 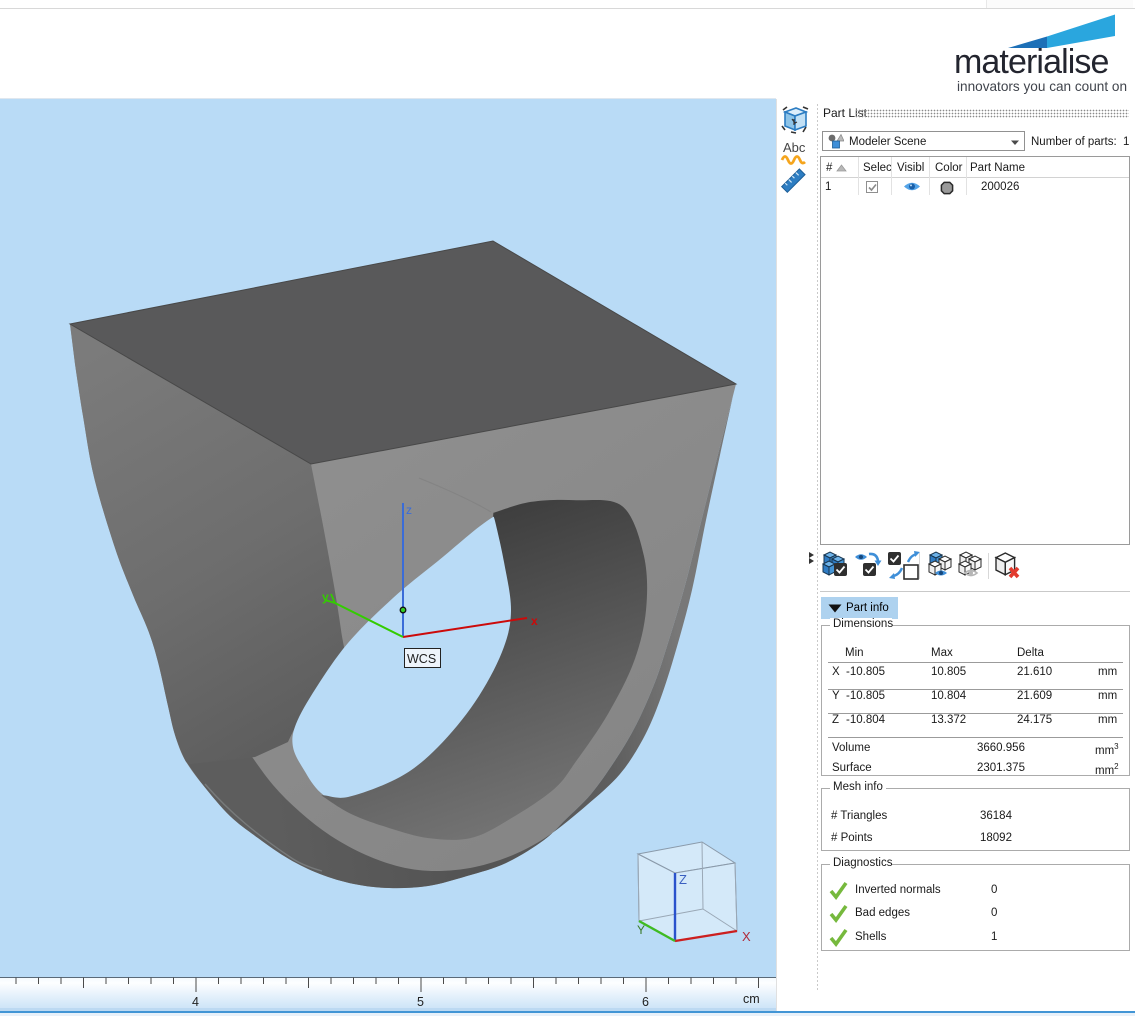 What do you see at coordinates (1042, 86) in the screenshot?
I see `svg-text: innovators you can count on` at bounding box center [1042, 86].